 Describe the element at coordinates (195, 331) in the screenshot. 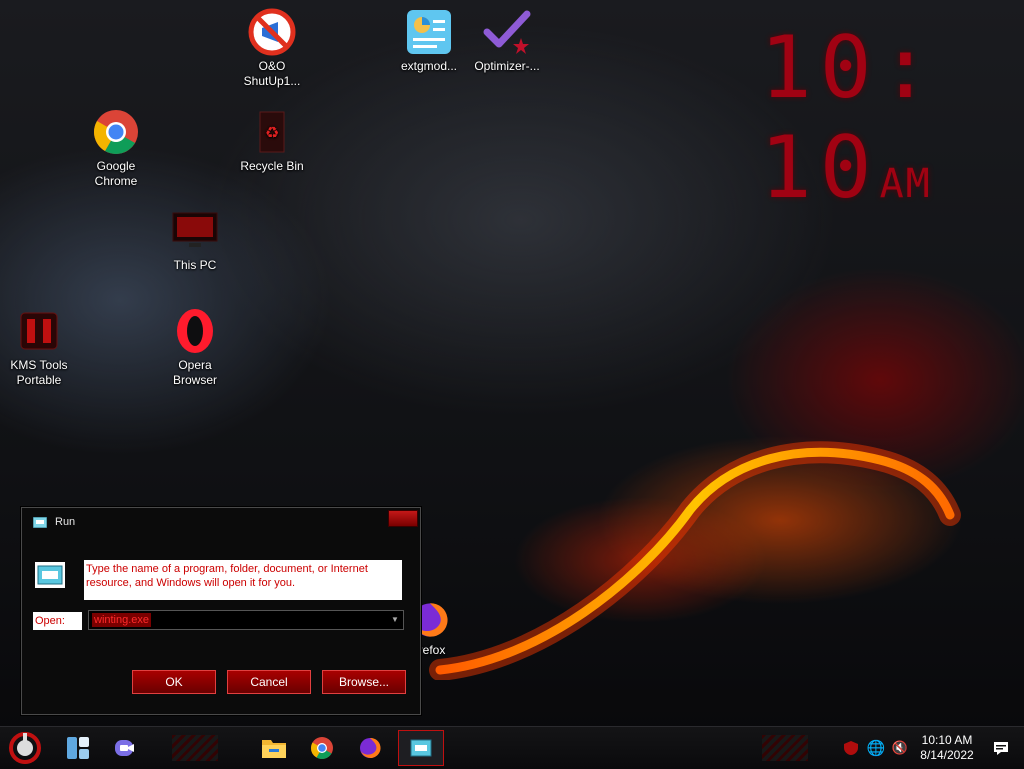

I see `opera-icon` at that location.